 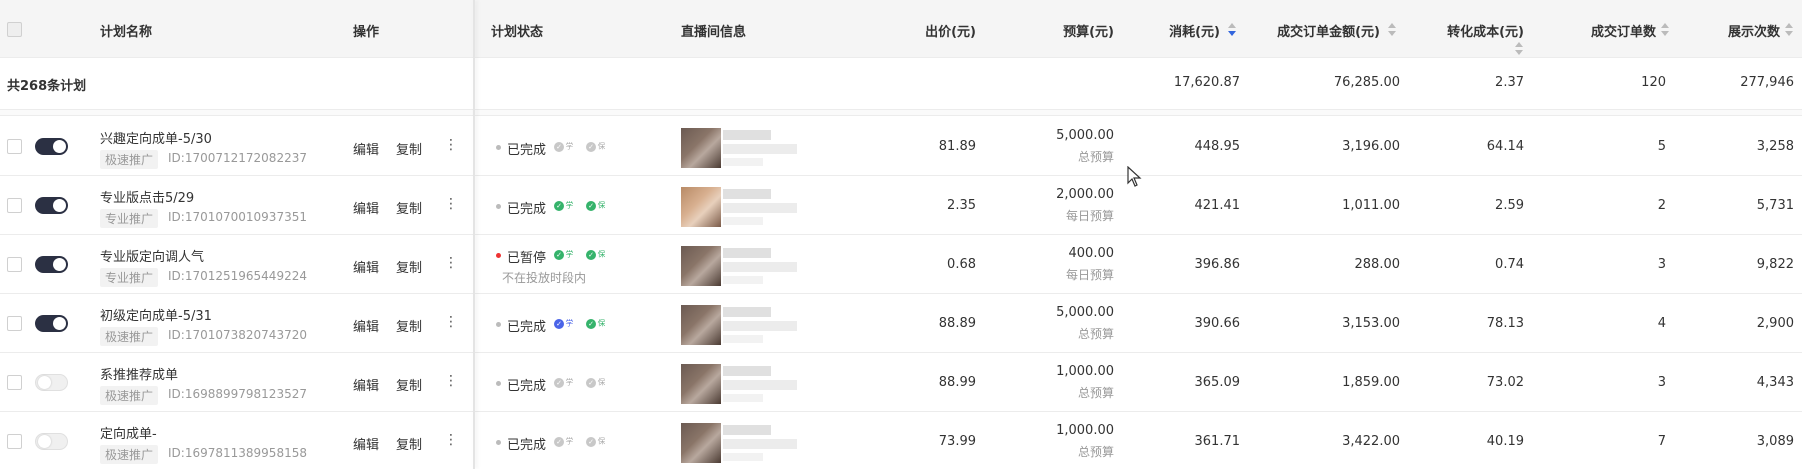 I want to click on bid-value: 88.89, so click(x=938, y=323).